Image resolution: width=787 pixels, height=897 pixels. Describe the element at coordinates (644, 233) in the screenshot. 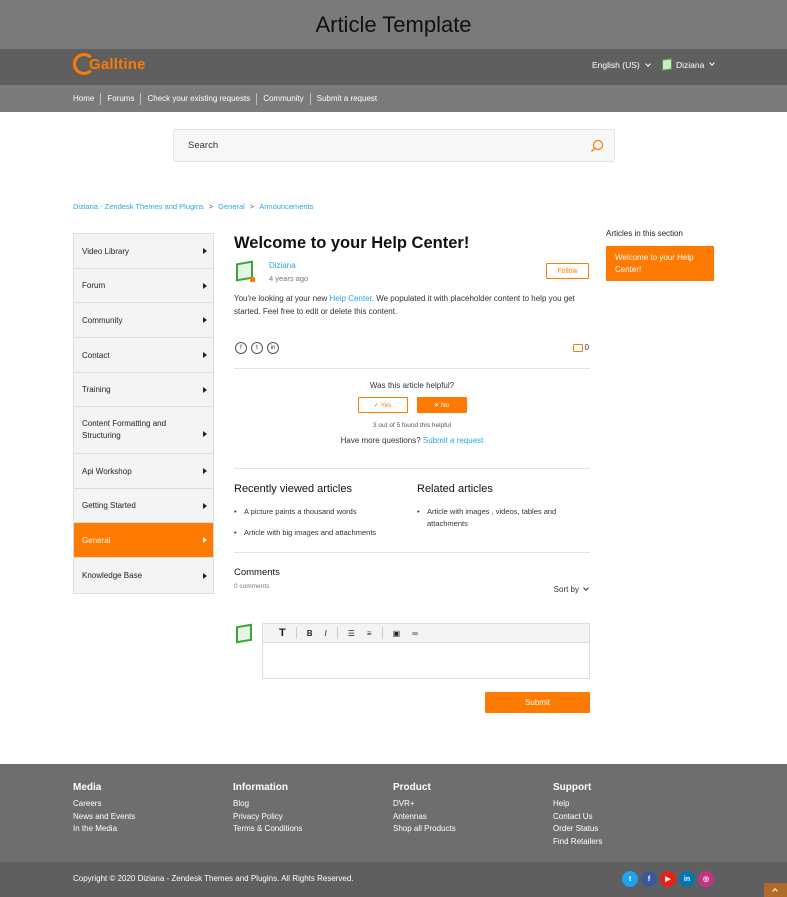

I see `section-articles-title: Articles in this section` at that location.